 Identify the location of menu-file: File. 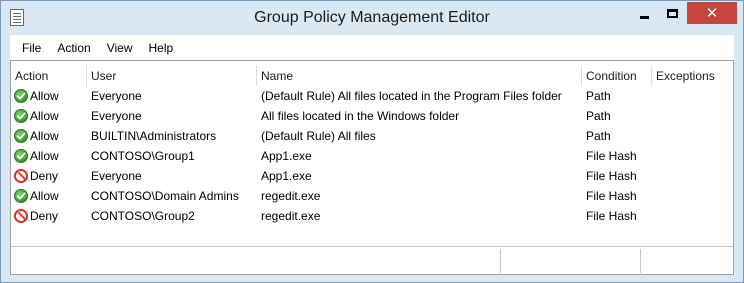
(31, 48).